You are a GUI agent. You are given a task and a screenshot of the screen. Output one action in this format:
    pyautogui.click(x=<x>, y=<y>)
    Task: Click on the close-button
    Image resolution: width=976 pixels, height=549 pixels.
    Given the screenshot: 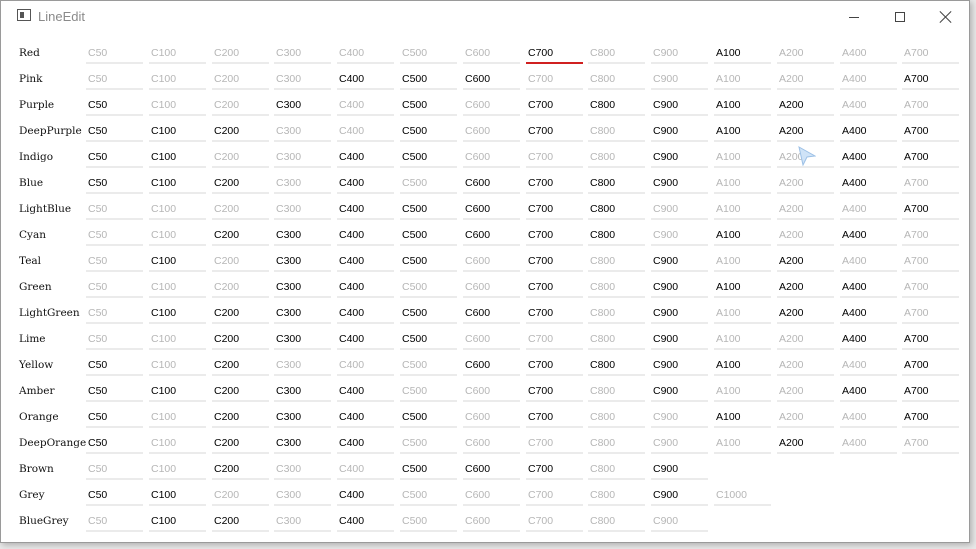 What is the action you would take?
    pyautogui.click(x=946, y=17)
    